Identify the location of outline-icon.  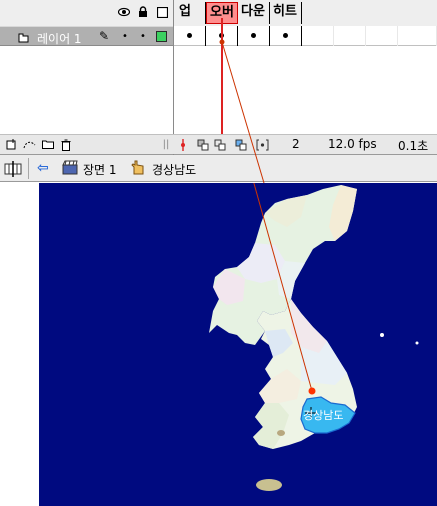
(162, 12).